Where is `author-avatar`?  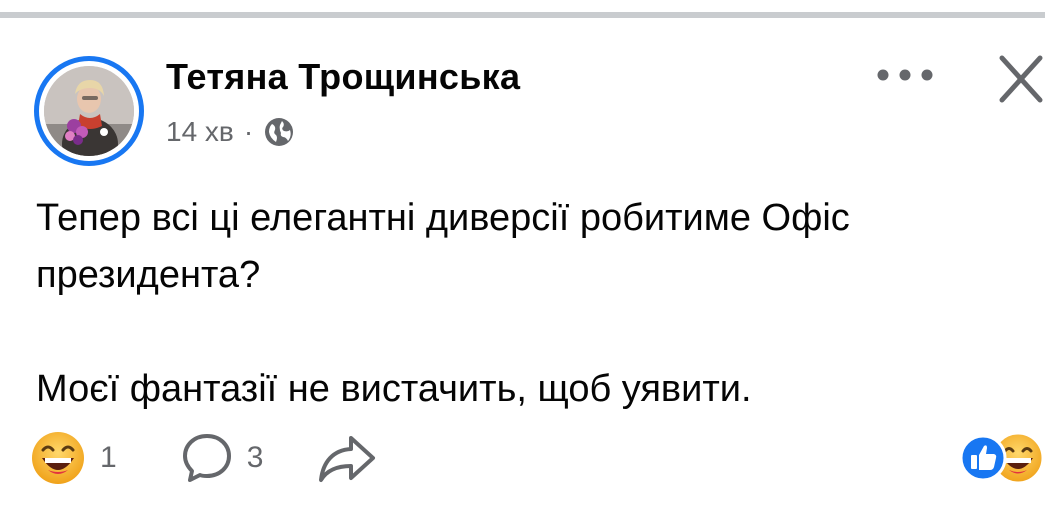
author-avatar is located at coordinates (89, 111).